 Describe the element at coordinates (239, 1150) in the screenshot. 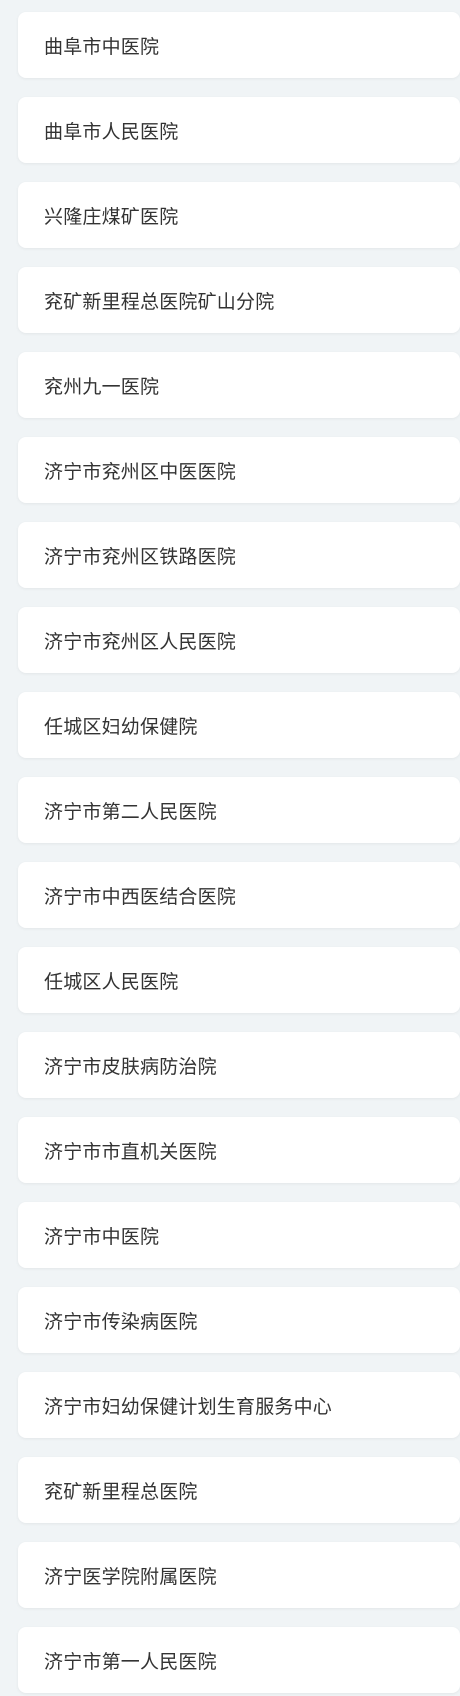

I see `hospital-item: 济宁市市直机关医院` at that location.